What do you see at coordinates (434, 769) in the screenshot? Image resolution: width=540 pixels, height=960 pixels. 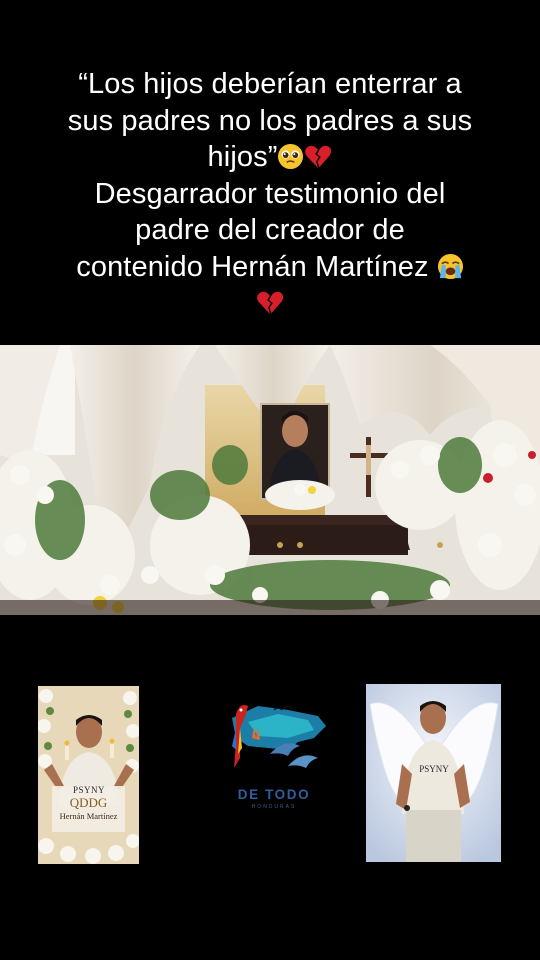 I see `angel-shirt-text: PSYNY` at bounding box center [434, 769].